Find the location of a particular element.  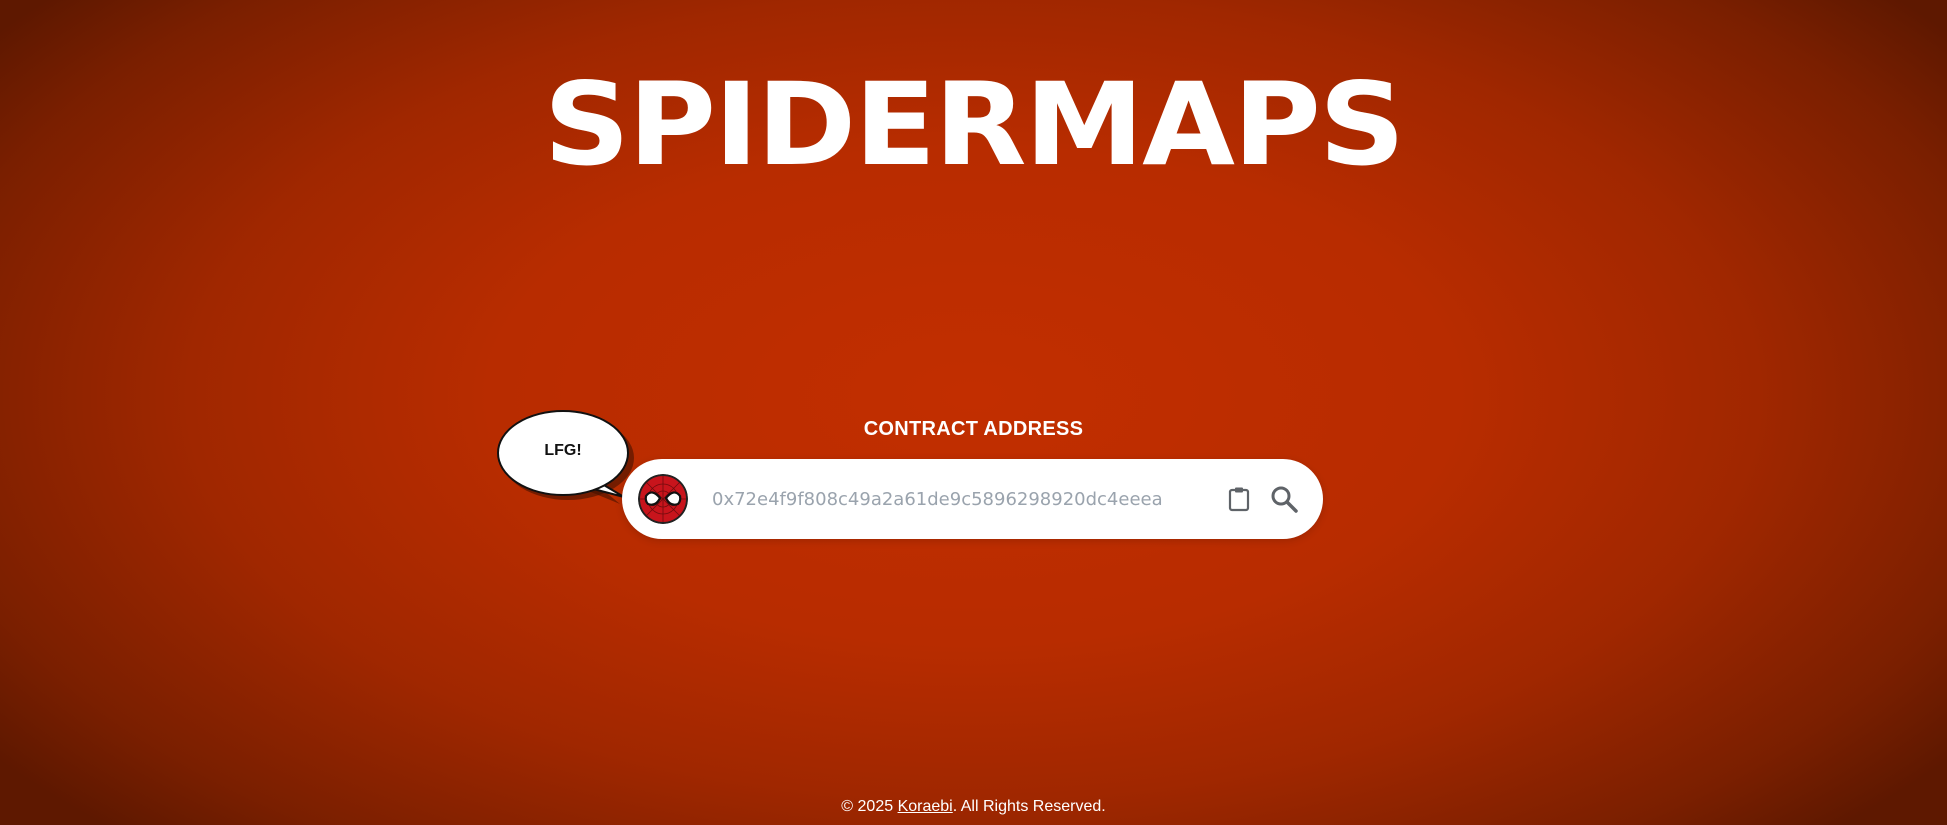

speech-bubble: LFG! is located at coordinates (567, 458).